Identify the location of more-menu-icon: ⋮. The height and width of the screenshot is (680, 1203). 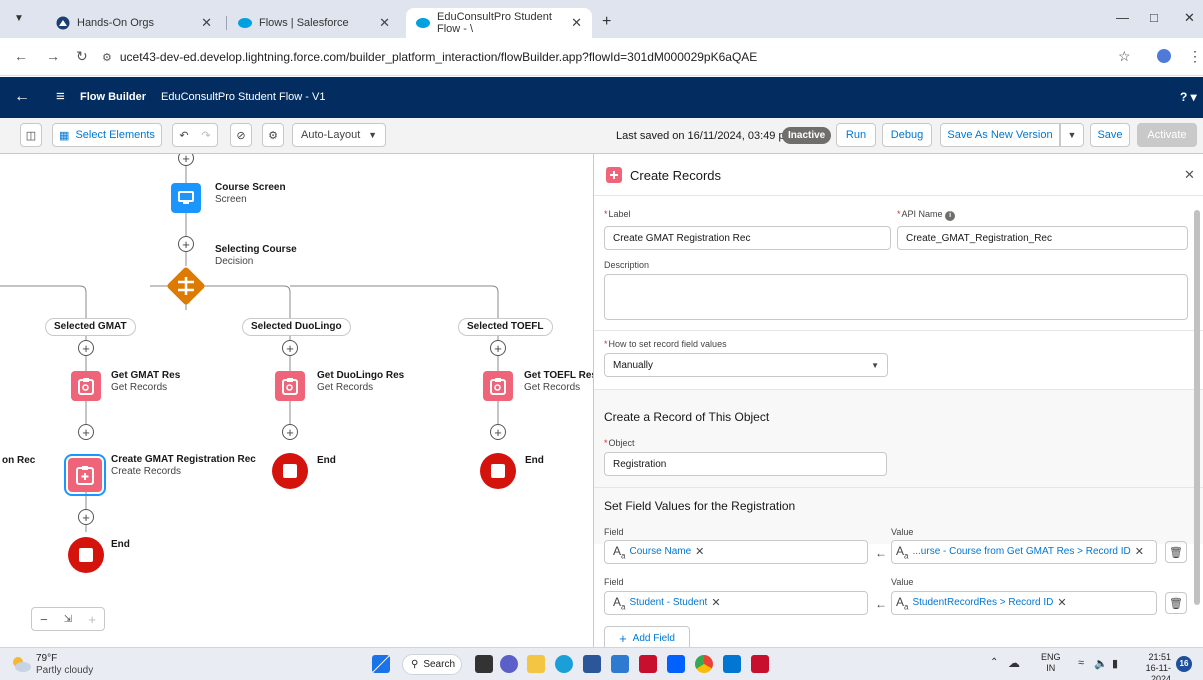
(1195, 56).